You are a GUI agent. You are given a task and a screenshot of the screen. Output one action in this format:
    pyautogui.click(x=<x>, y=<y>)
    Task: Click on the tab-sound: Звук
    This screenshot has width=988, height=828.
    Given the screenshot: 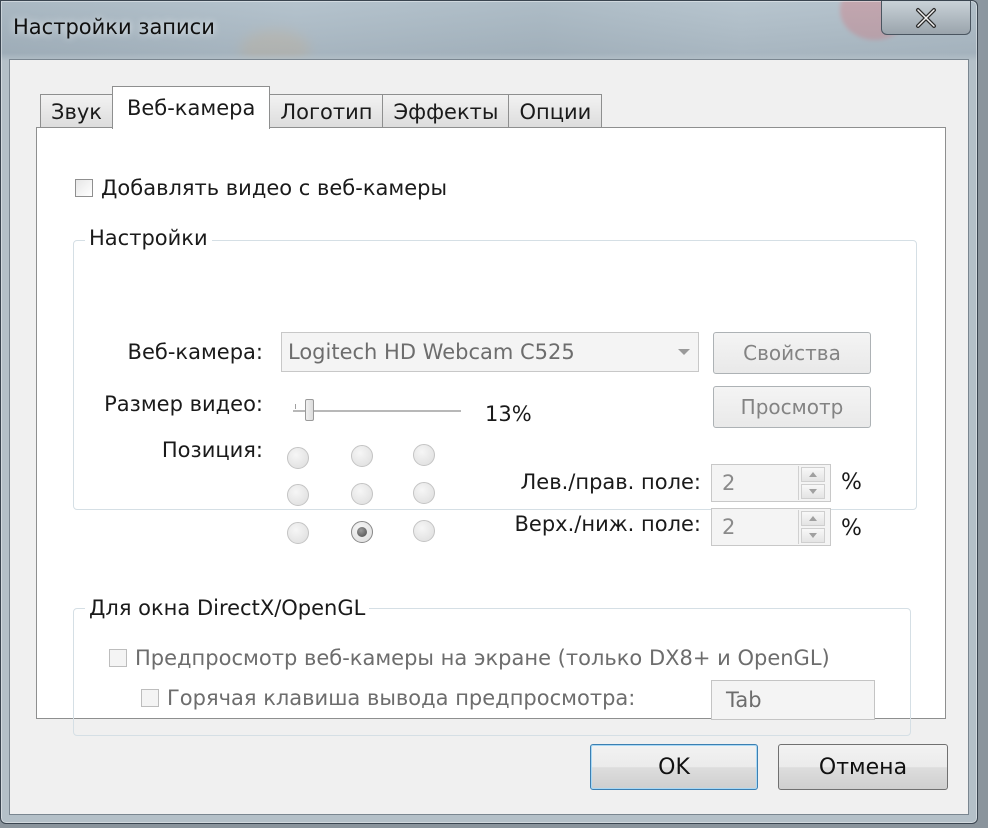 What is the action you would take?
    pyautogui.click(x=76, y=111)
    